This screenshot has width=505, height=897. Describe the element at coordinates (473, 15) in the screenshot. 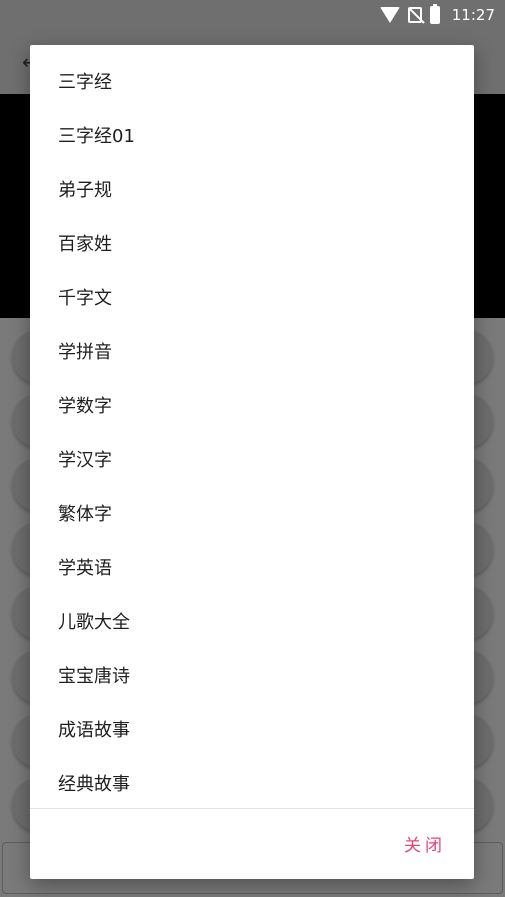

I see `status-time: 11:27` at that location.